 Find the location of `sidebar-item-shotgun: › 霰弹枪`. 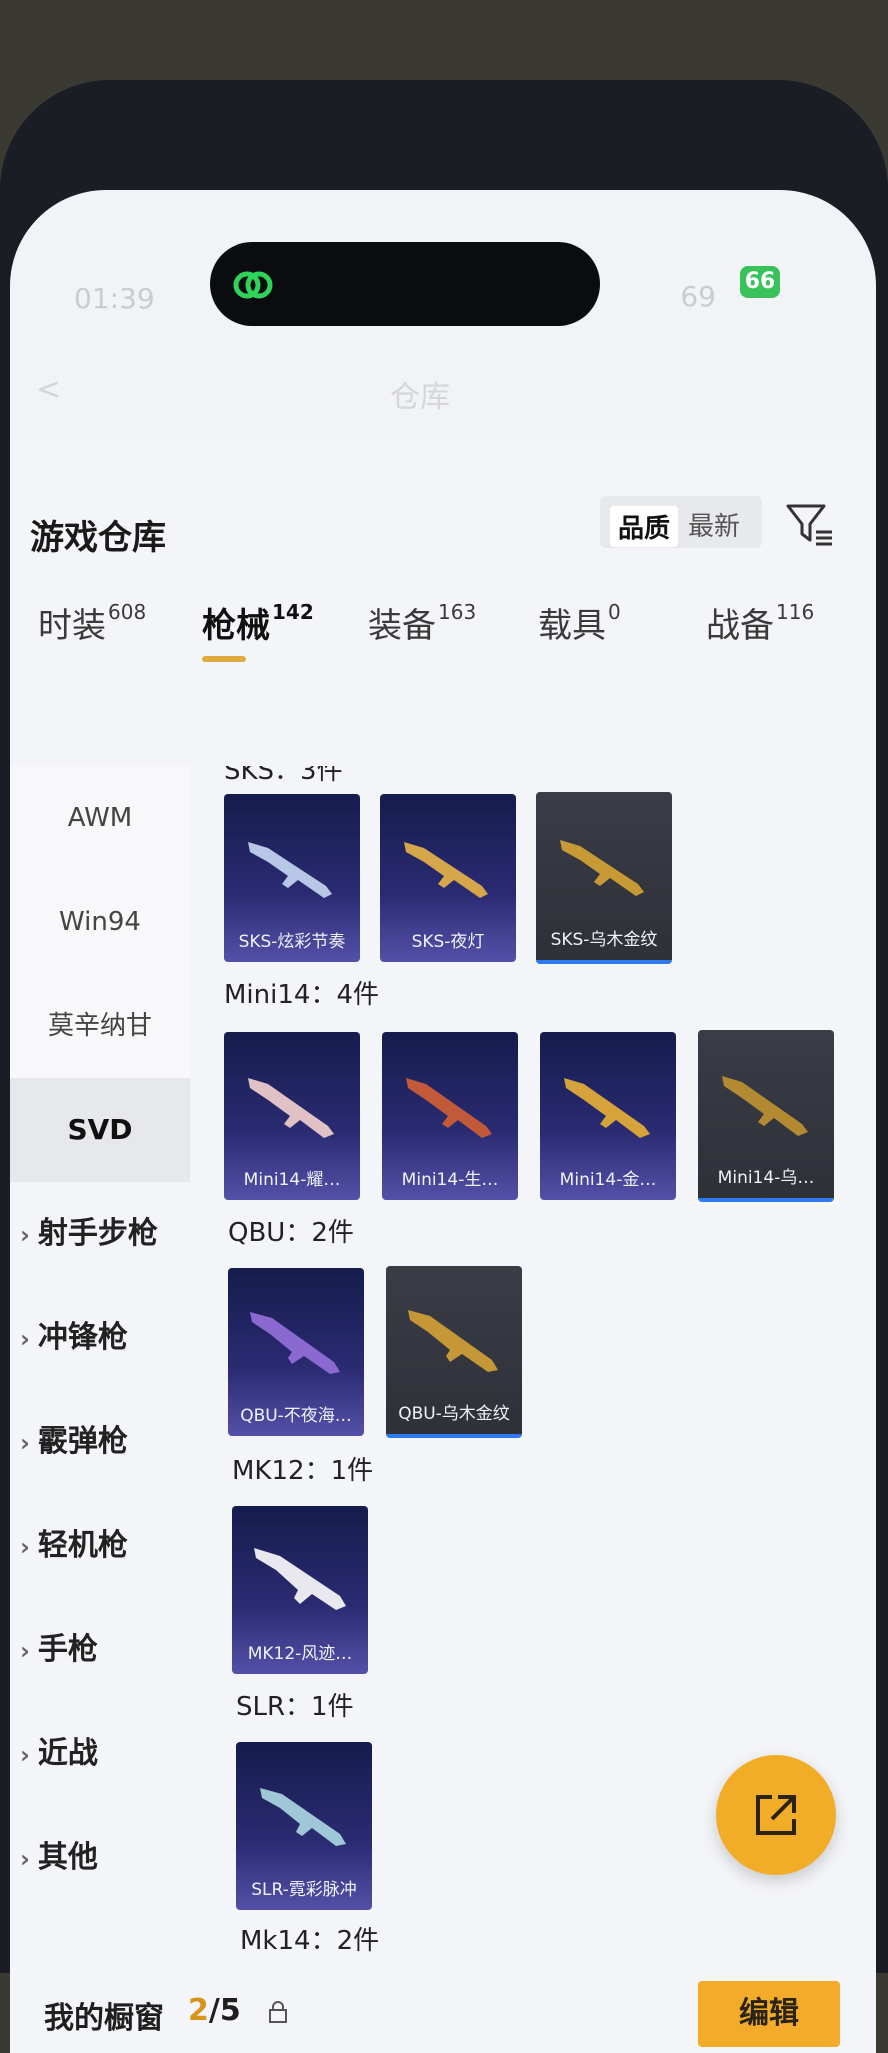

sidebar-item-shotgun: › 霰弹枪 is located at coordinates (105, 1442).